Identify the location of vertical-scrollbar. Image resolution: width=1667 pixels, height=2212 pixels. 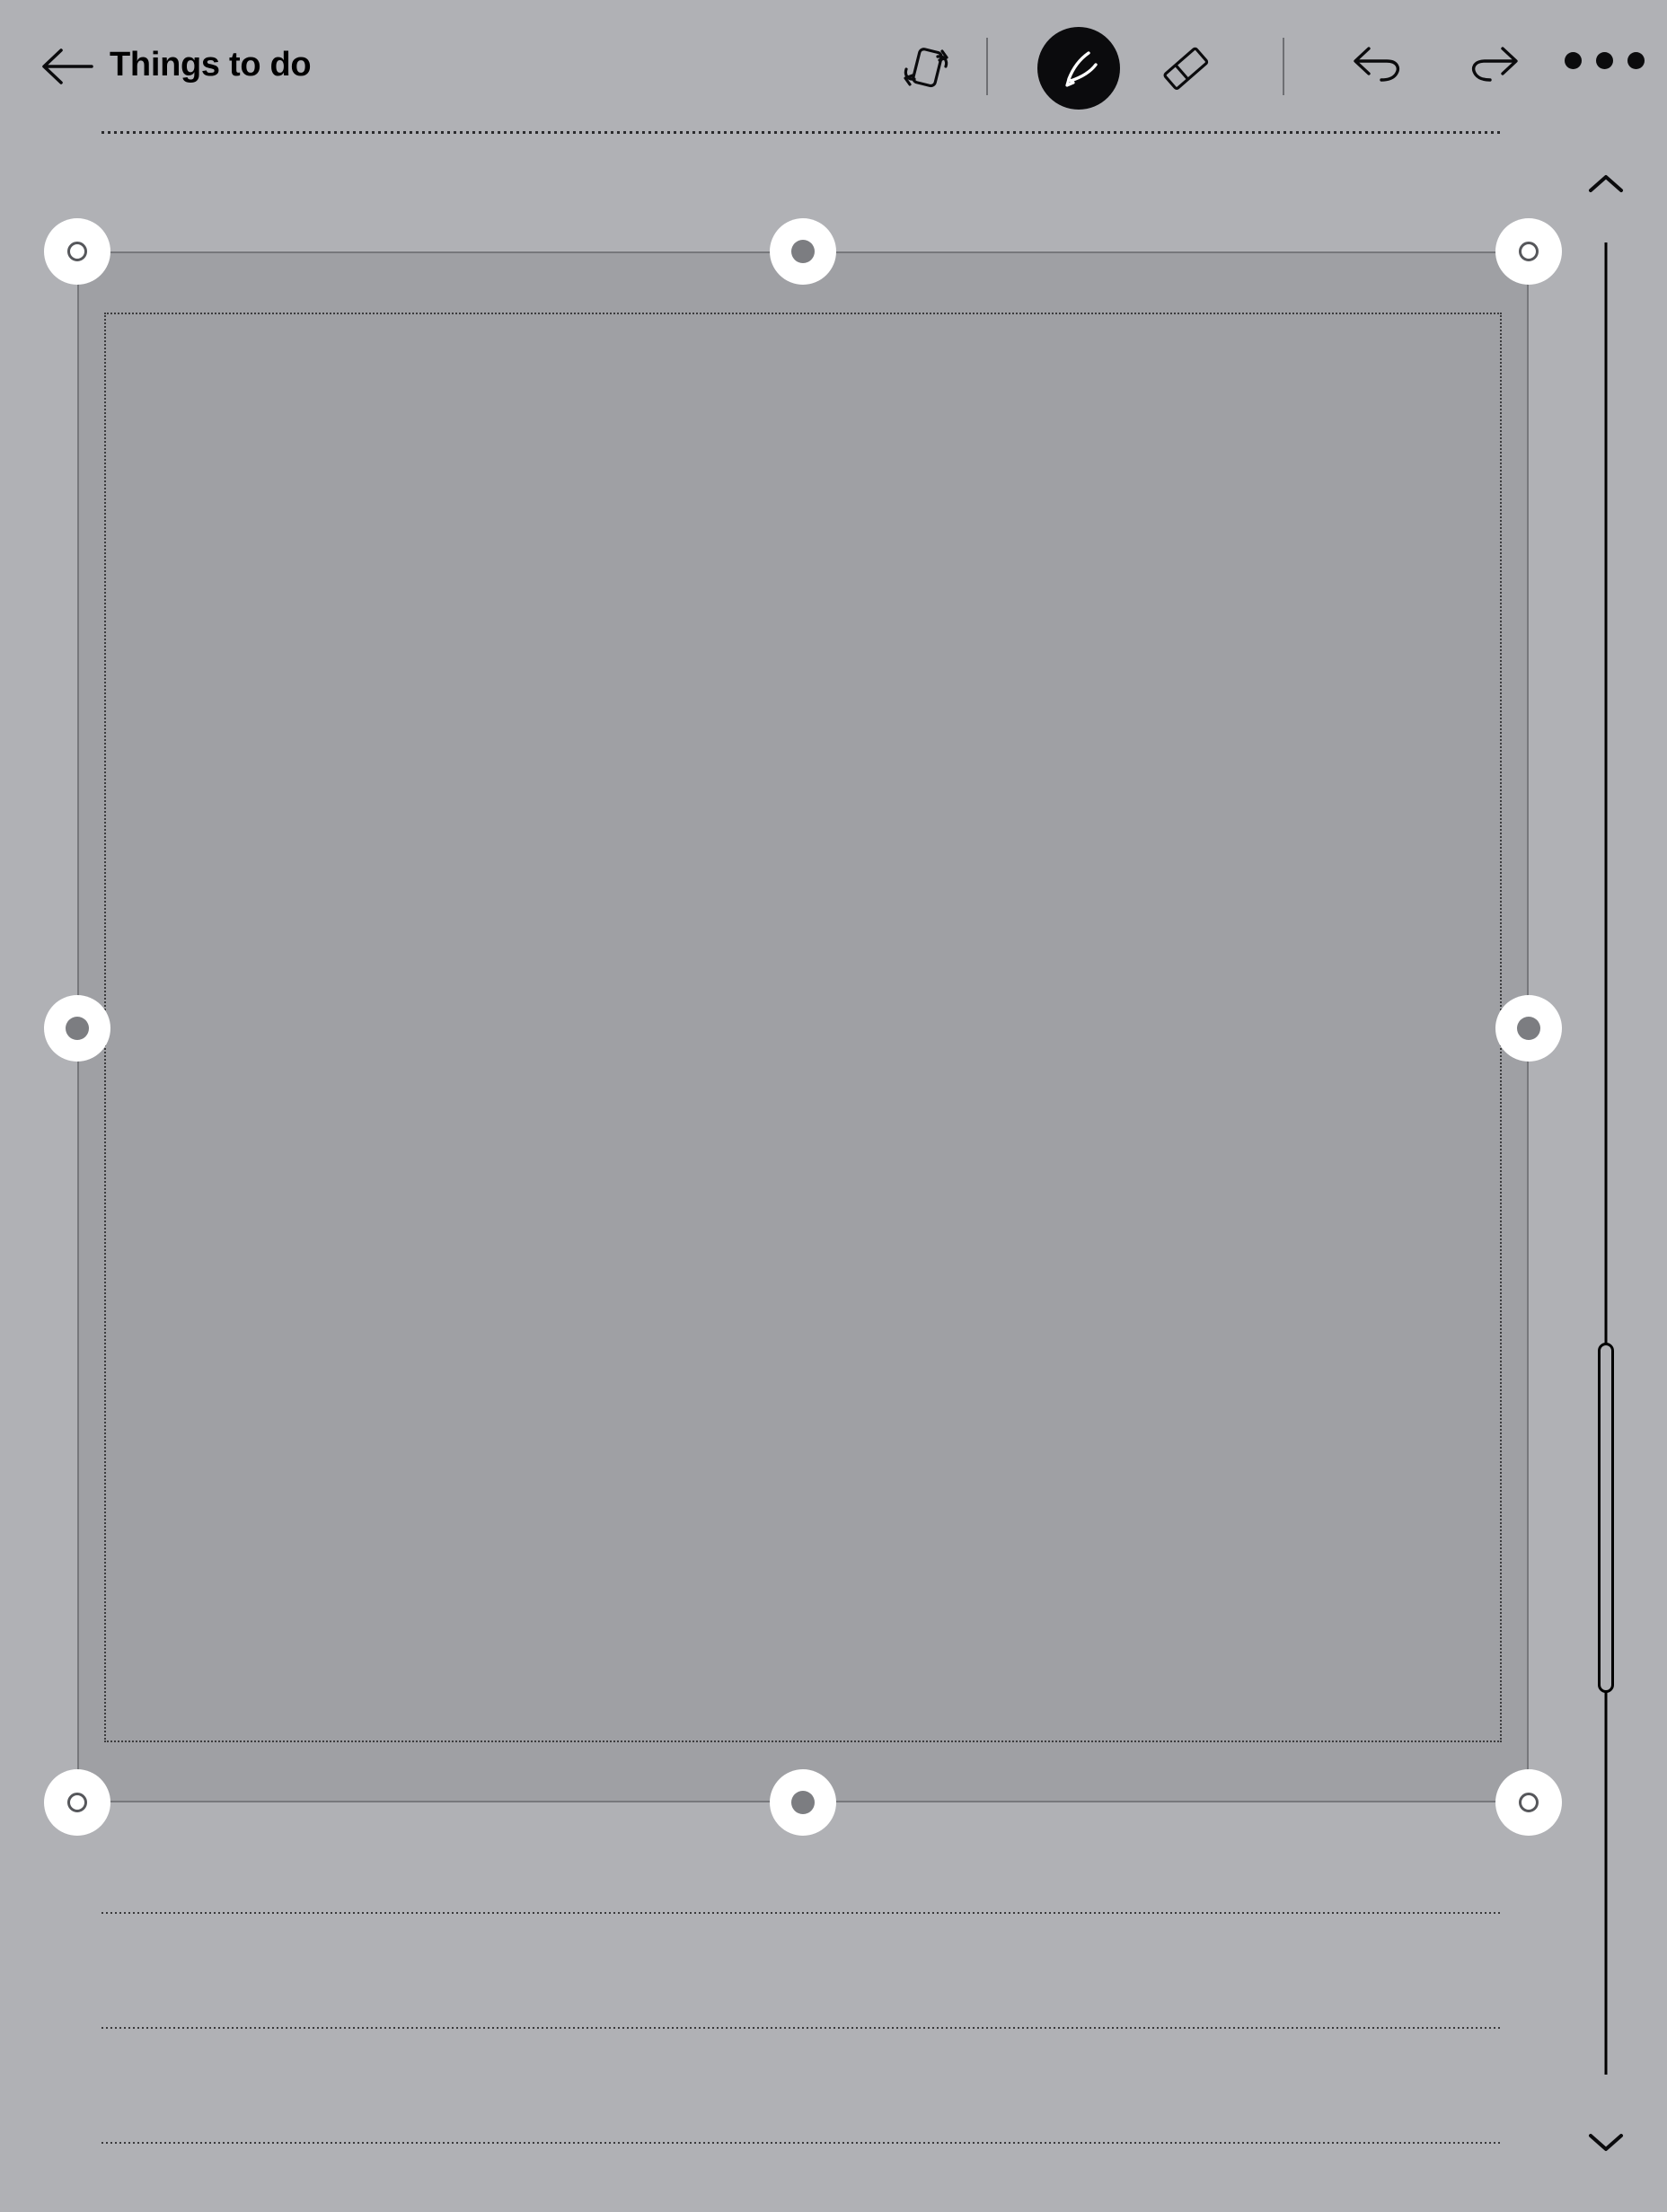
(1606, 1106).